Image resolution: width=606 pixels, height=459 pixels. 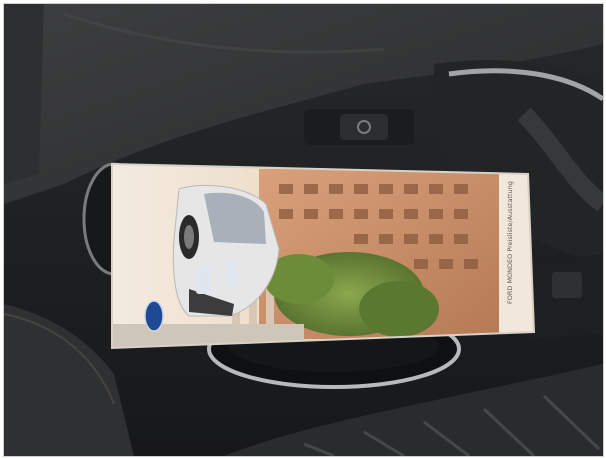 What do you see at coordinates (510, 242) in the screenshot?
I see `brochure-spine-text: FORD MONDEO Preisliste/Ausstattung` at bounding box center [510, 242].